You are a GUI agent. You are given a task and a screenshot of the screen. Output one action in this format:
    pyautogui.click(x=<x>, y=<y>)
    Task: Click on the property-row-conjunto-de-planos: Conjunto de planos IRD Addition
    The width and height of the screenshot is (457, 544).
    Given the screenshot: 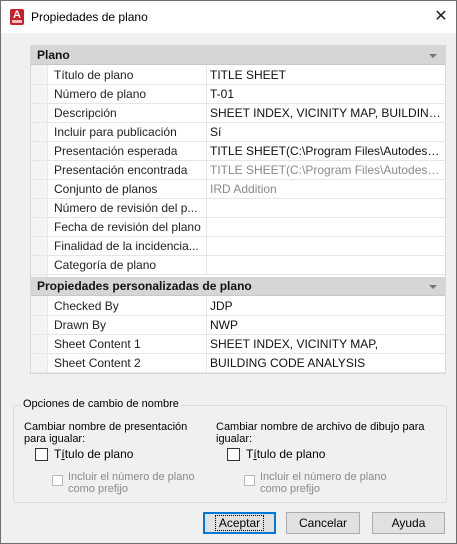 What is the action you would take?
    pyautogui.click(x=238, y=189)
    